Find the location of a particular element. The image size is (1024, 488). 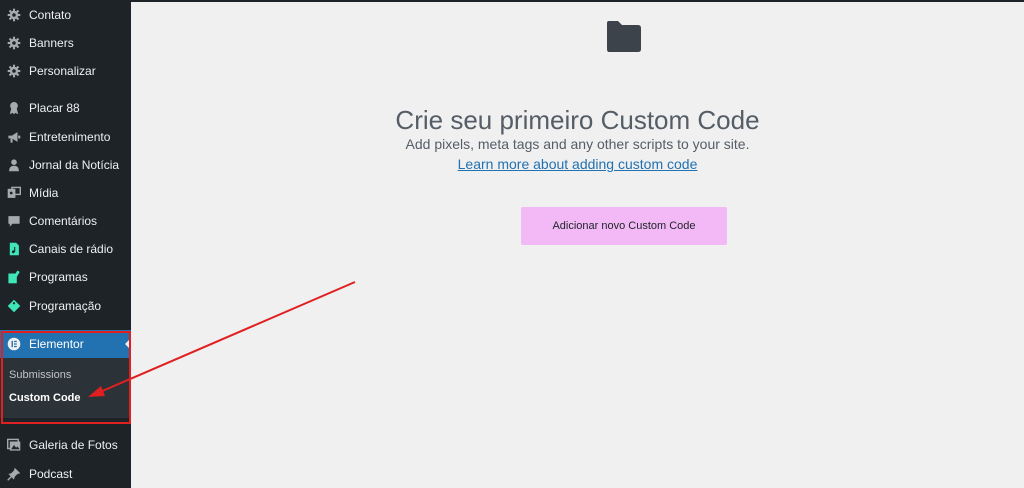

sidebar-item-contato: Contato is located at coordinates (65, 15).